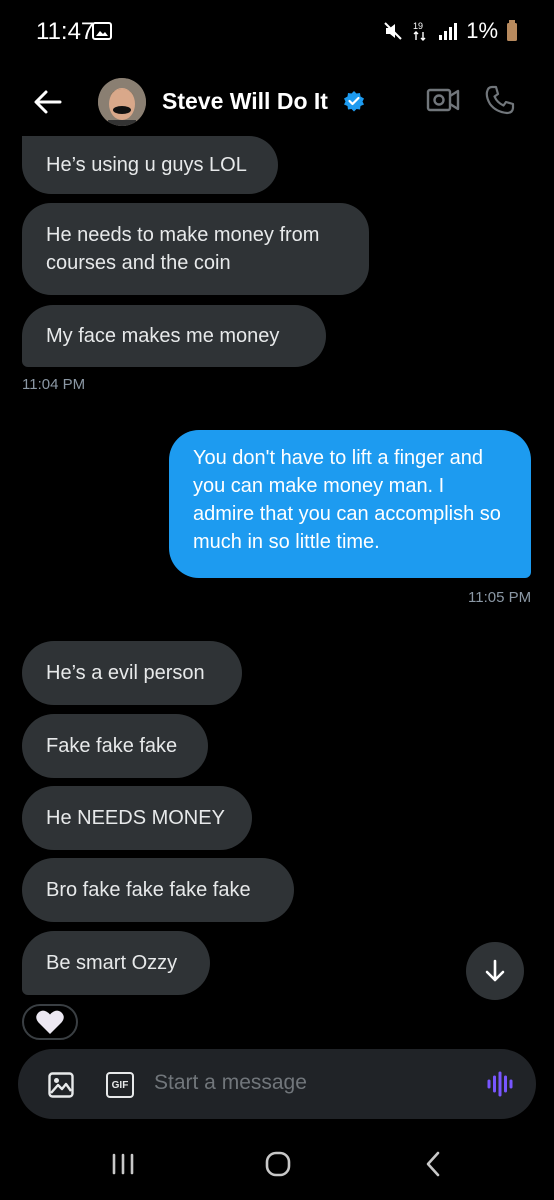 This screenshot has height=1200, width=554. Describe the element at coordinates (230, 1083) in the screenshot. I see `message-input: Start a message` at that location.